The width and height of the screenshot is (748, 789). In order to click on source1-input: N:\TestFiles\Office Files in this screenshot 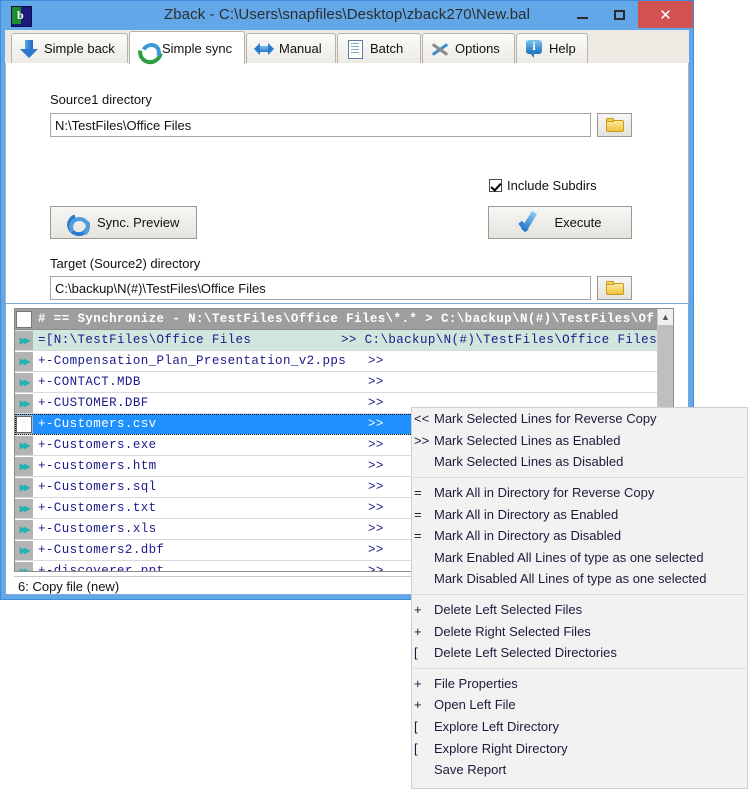, I will do `click(320, 125)`.